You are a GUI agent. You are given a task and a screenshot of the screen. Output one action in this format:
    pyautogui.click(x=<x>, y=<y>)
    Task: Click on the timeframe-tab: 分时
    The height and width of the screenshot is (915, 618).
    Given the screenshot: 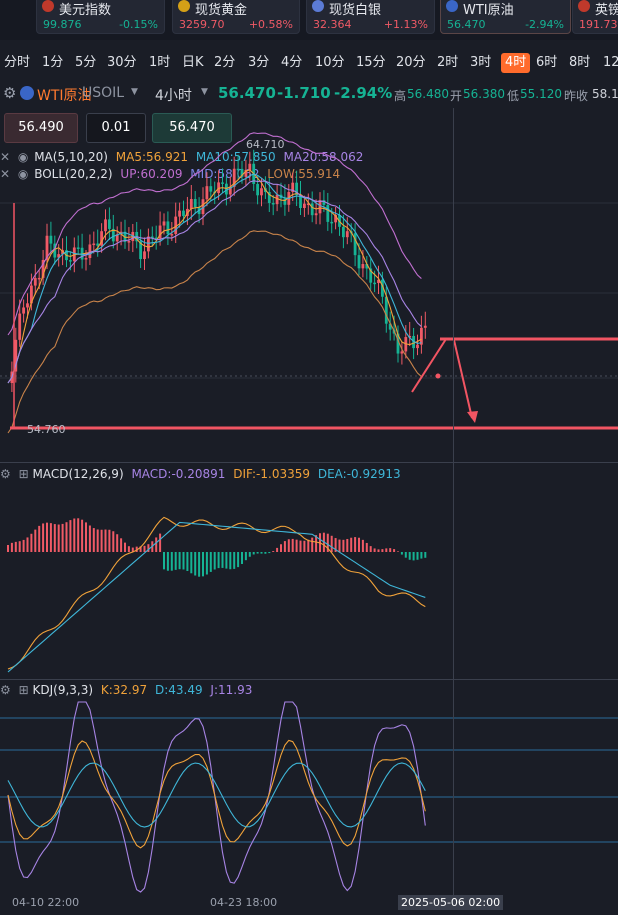 What is the action you would take?
    pyautogui.click(x=17, y=63)
    